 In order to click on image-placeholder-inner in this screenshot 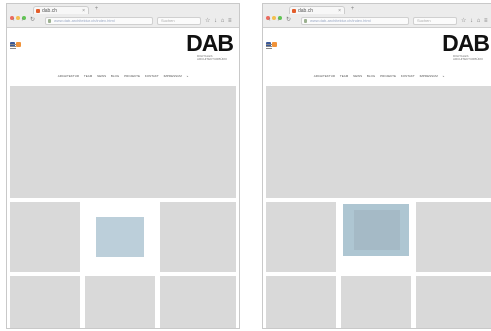, I will do `click(377, 230)`.